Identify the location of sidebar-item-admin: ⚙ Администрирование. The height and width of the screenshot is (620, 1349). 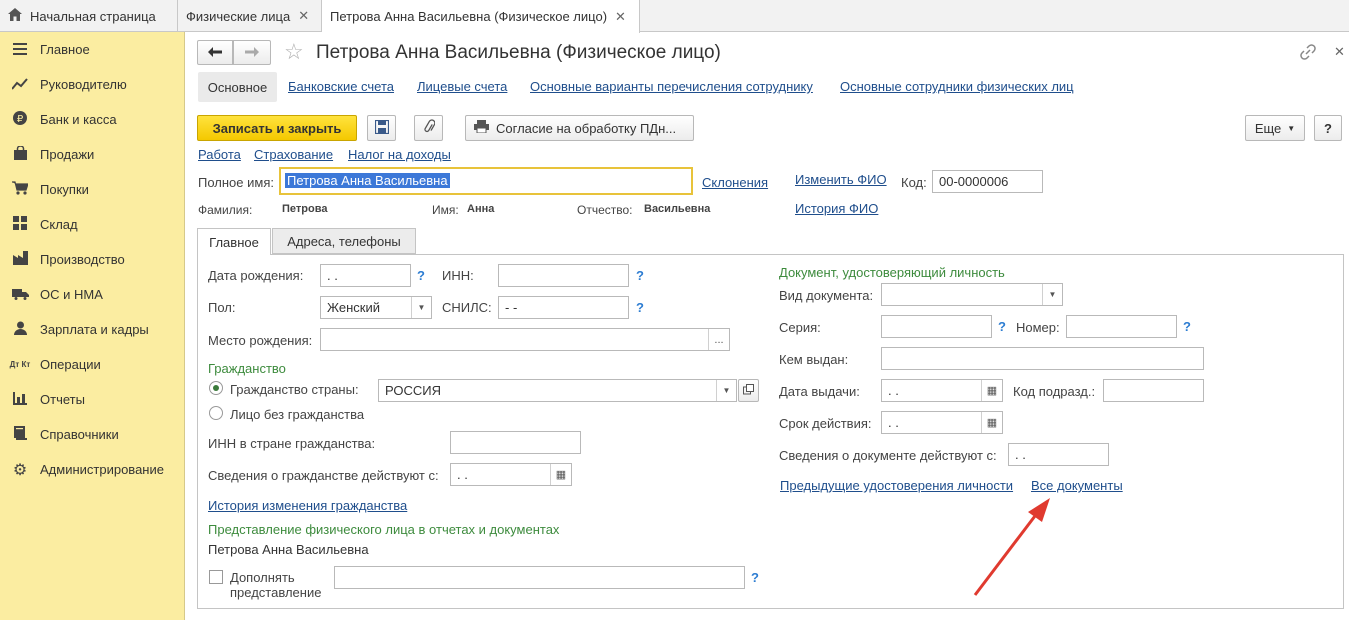
(92, 469).